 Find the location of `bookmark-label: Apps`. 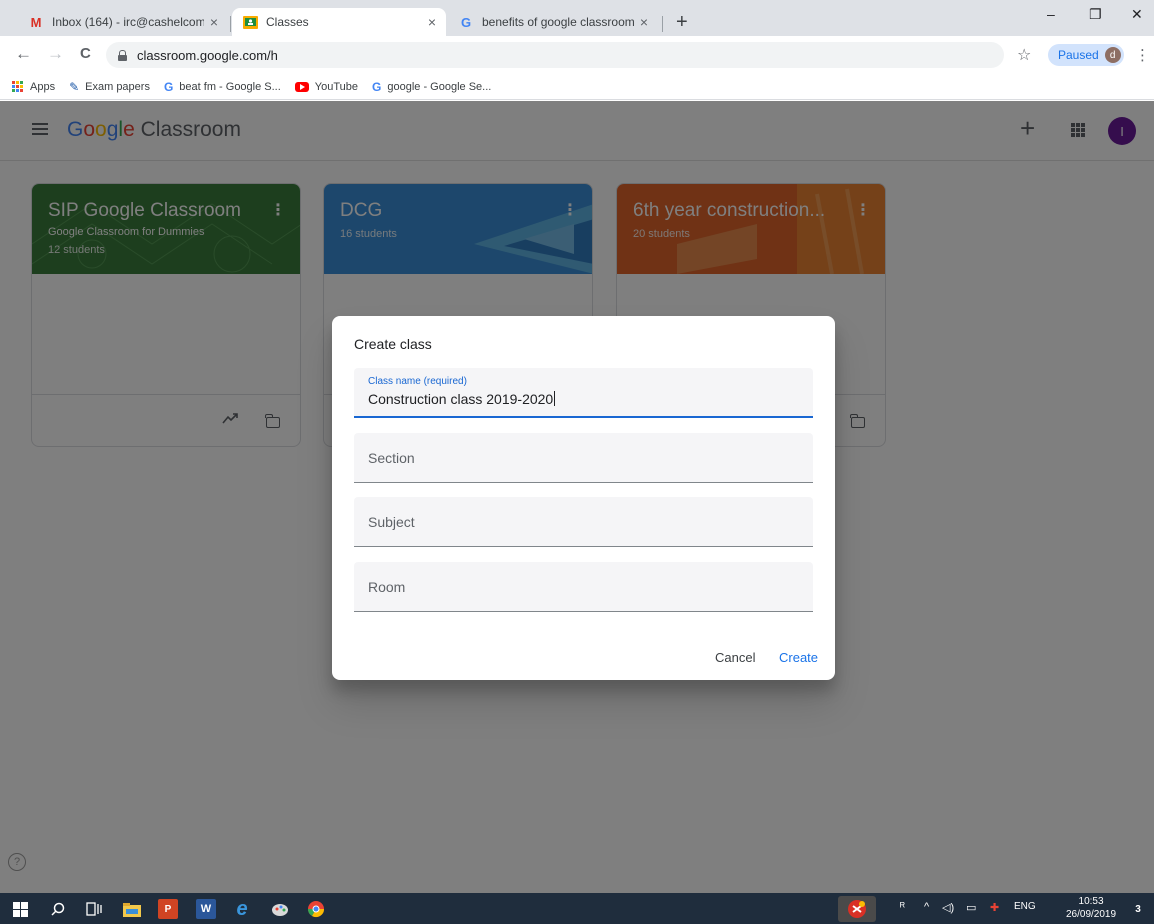

bookmark-label: Apps is located at coordinates (43, 86).